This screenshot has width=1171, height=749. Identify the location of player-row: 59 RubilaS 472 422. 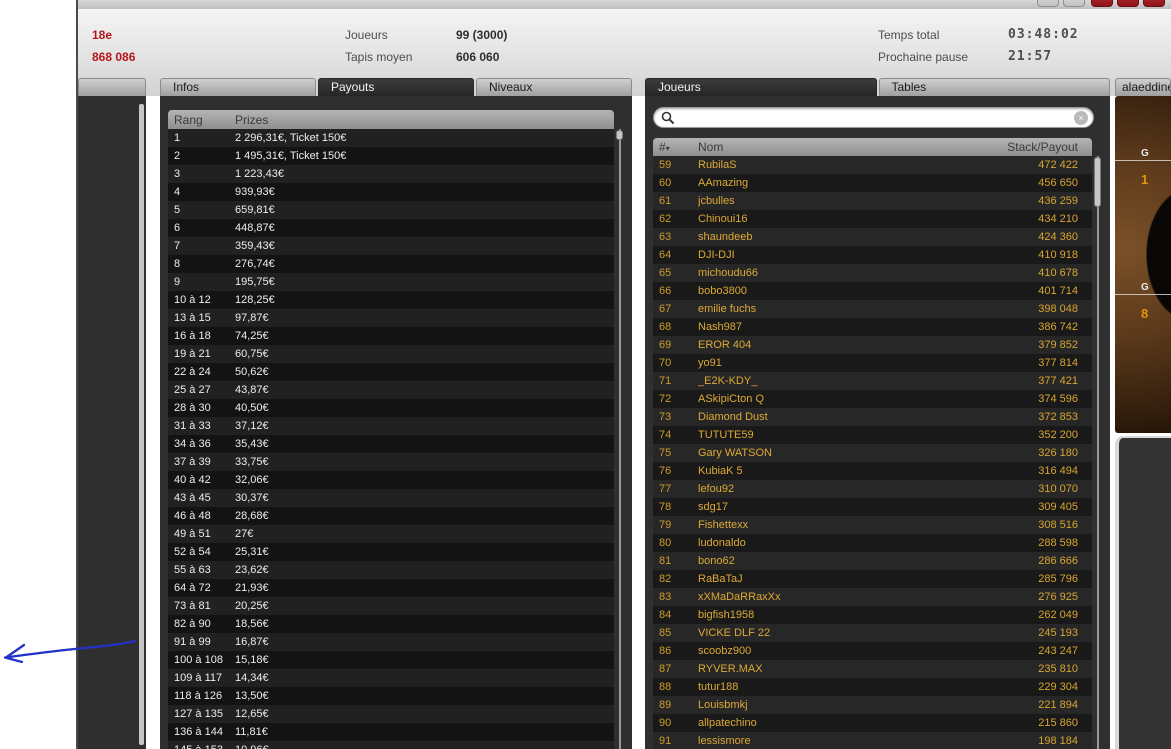
(872, 165).